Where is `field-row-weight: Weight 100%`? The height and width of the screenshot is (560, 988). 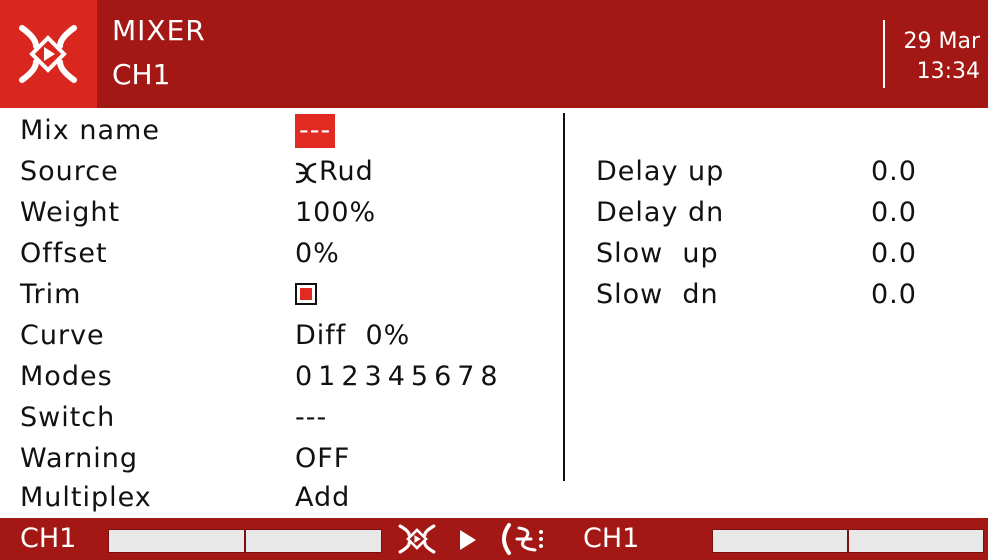 field-row-weight: Weight 100% is located at coordinates (280, 213).